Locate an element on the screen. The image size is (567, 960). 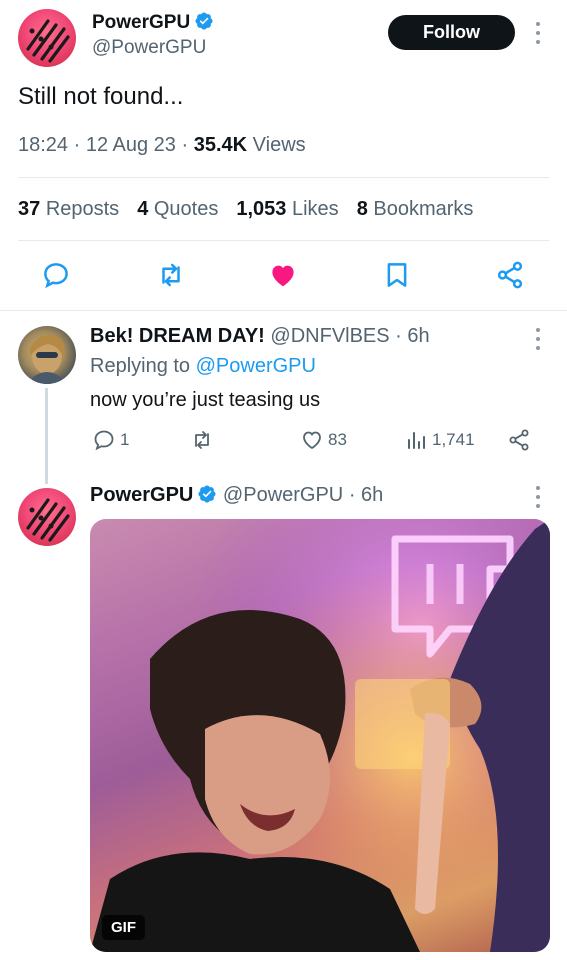
like-button: 83 is located at coordinates (323, 440).